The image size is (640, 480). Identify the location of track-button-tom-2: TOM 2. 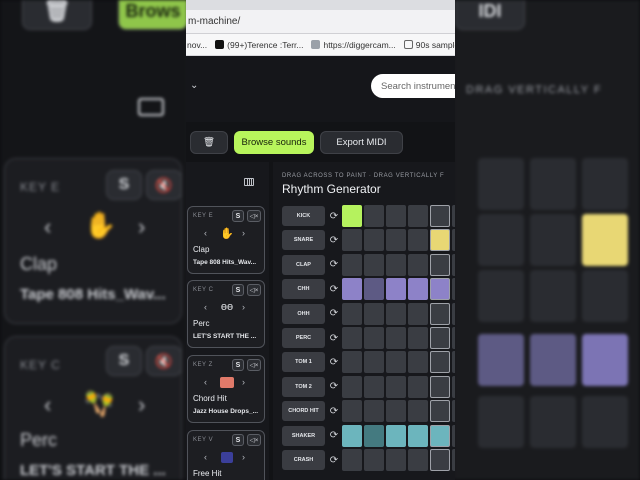
(303, 386).